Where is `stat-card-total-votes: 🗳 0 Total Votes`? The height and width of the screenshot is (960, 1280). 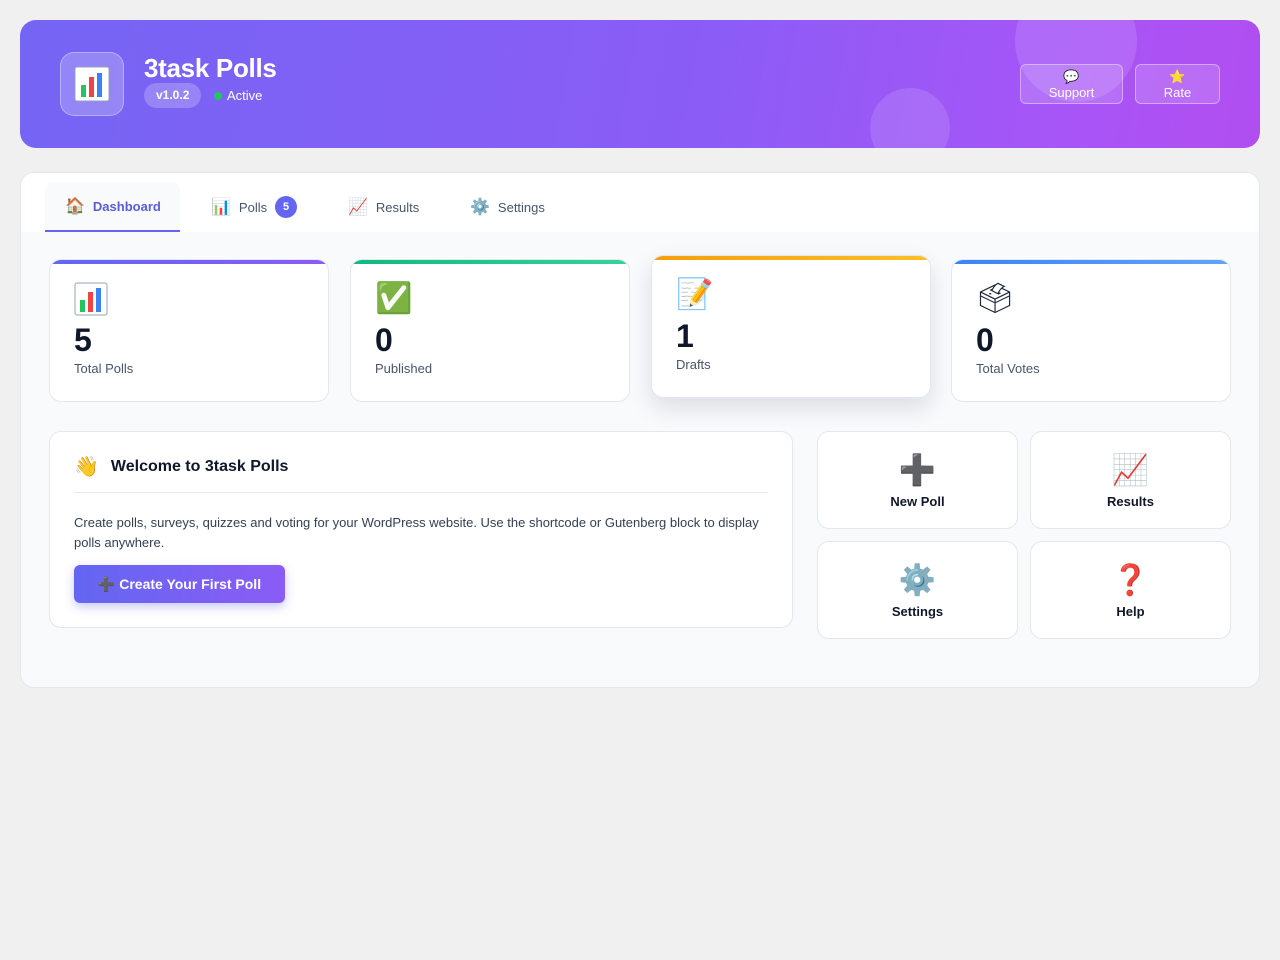
stat-card-total-votes: 🗳 0 Total Votes is located at coordinates (1091, 330).